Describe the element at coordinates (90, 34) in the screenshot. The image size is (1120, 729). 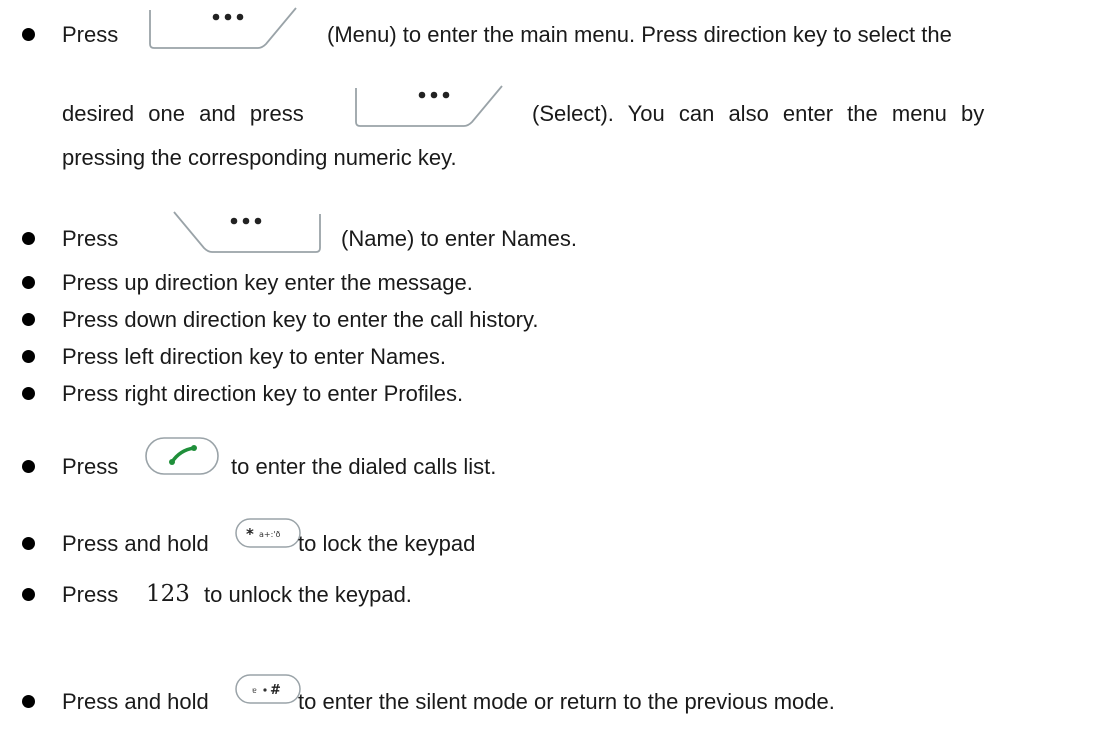
I see `item-1-line-1-before: Press` at that location.